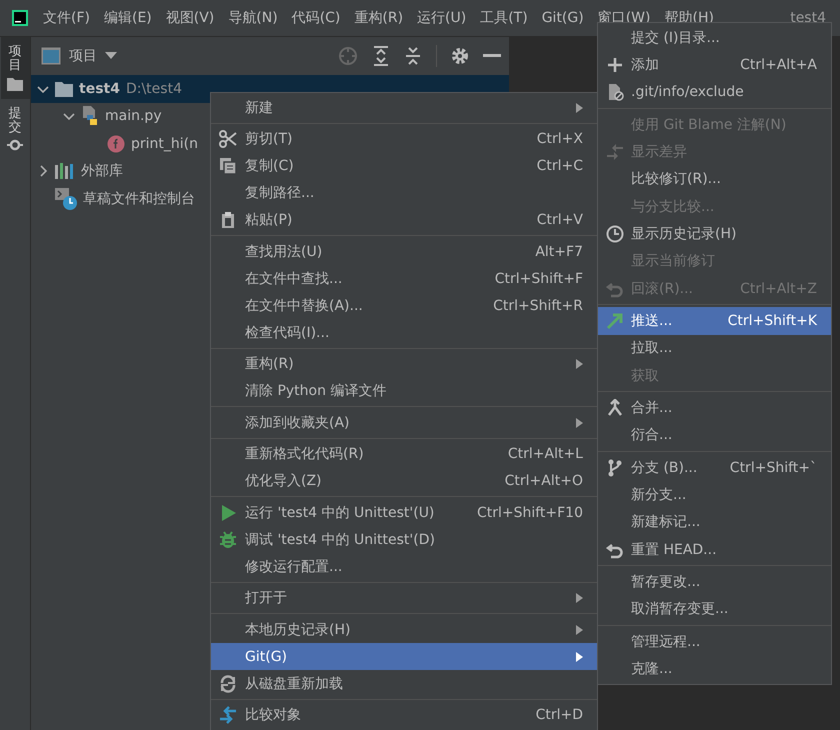 This screenshot has width=840, height=730. Describe the element at coordinates (164, 144) in the screenshot. I see `tree-label: print_hi(n` at that location.